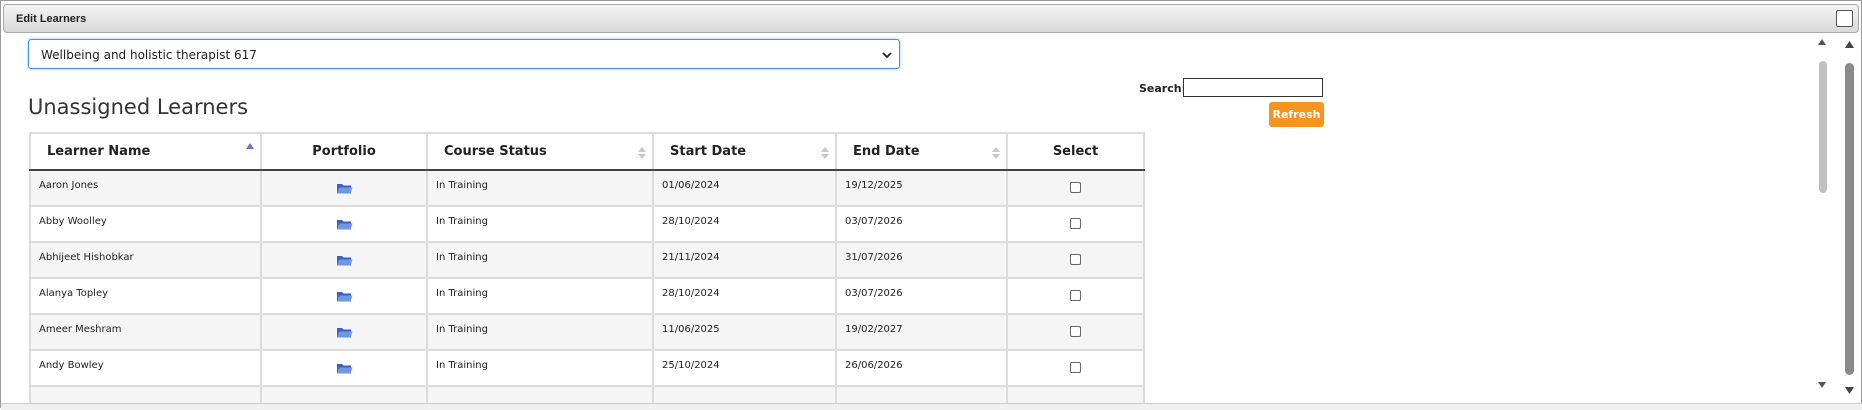  Describe the element at coordinates (744, 368) in the screenshot. I see `start-date-cell: 25/10/2024` at that location.